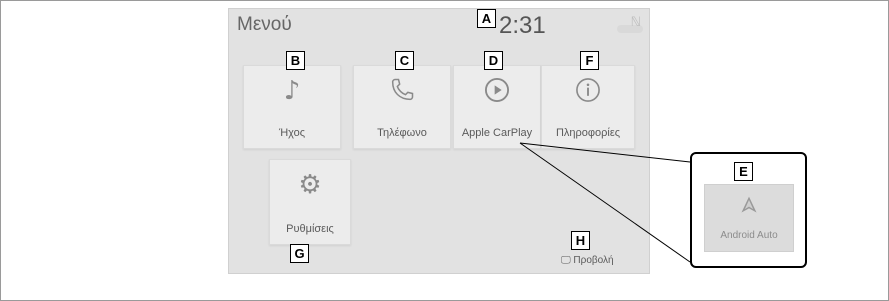 The image size is (889, 301). I want to click on marker-c: C, so click(404, 60).